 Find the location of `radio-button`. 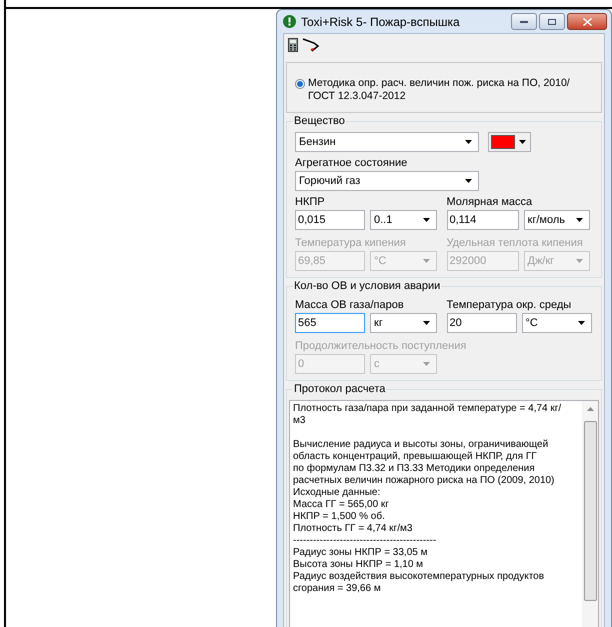

radio-button is located at coordinates (300, 84).